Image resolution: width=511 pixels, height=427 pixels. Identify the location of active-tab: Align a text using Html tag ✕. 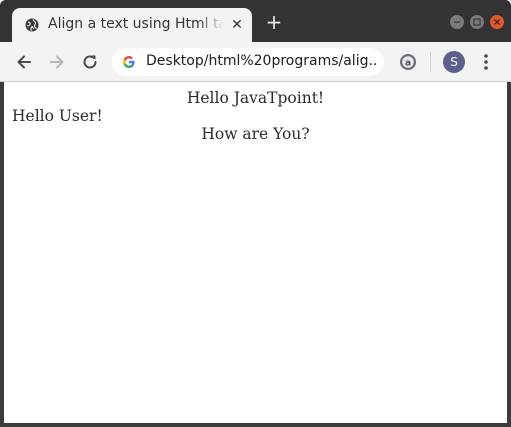
(132, 25).